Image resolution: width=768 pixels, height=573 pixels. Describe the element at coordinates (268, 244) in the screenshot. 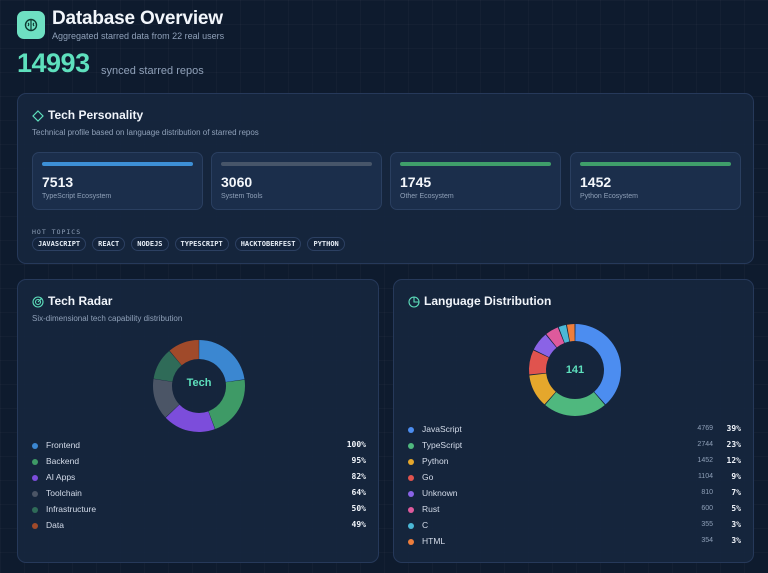

I see `topic-chip: HACKTOBERFEST` at that location.